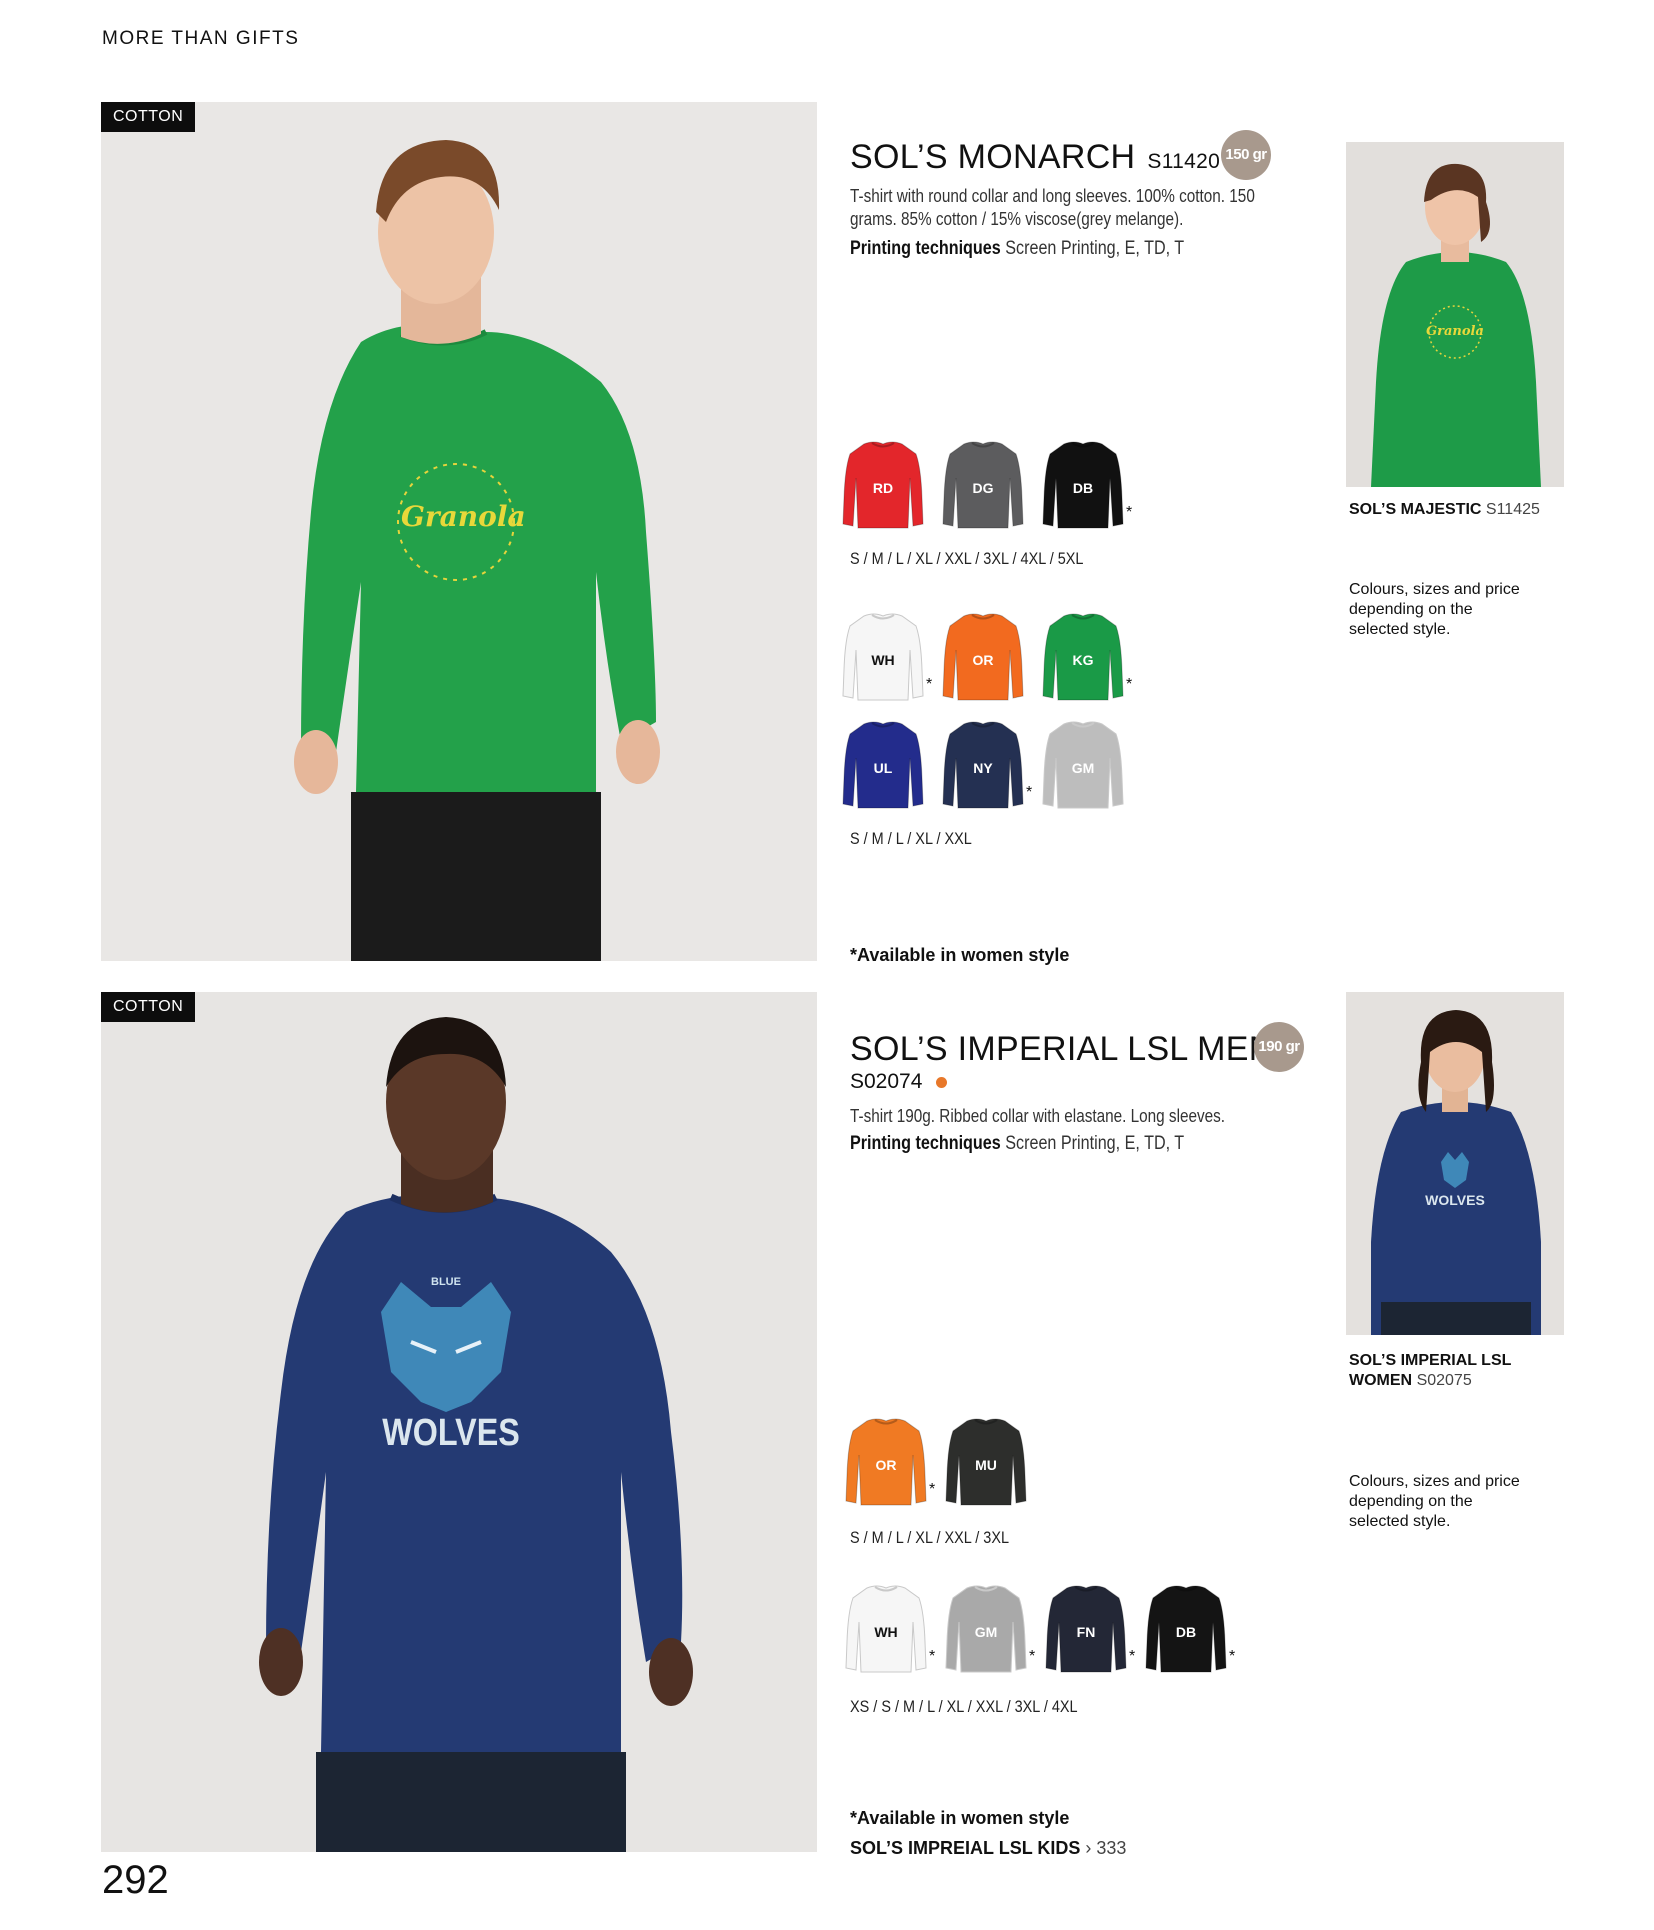 The height and width of the screenshot is (1930, 1654). Describe the element at coordinates (1062, 1049) in the screenshot. I see `product-title: SOL’S IMPERIAL LSL MEN` at that location.